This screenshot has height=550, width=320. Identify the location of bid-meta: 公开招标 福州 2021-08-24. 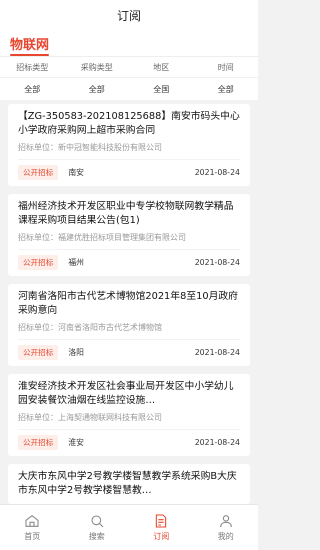
(129, 259).